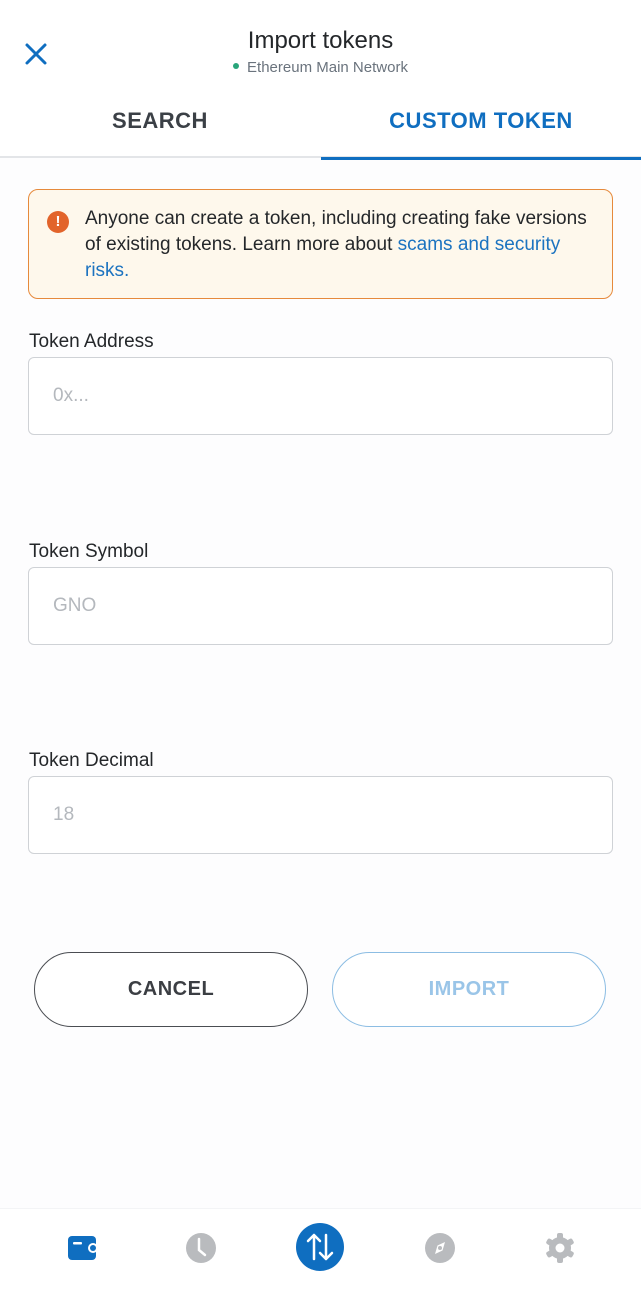 The image size is (641, 1289). I want to click on token-address-label: Token Address, so click(91, 341).